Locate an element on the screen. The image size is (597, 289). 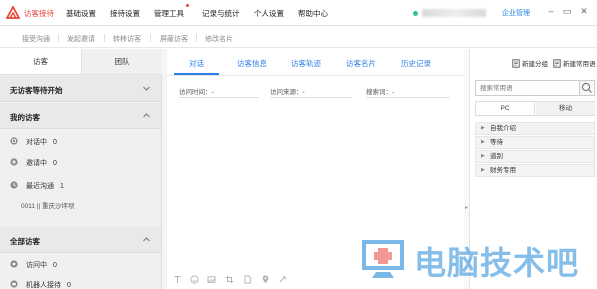
notification-dot is located at coordinates (187, 5).